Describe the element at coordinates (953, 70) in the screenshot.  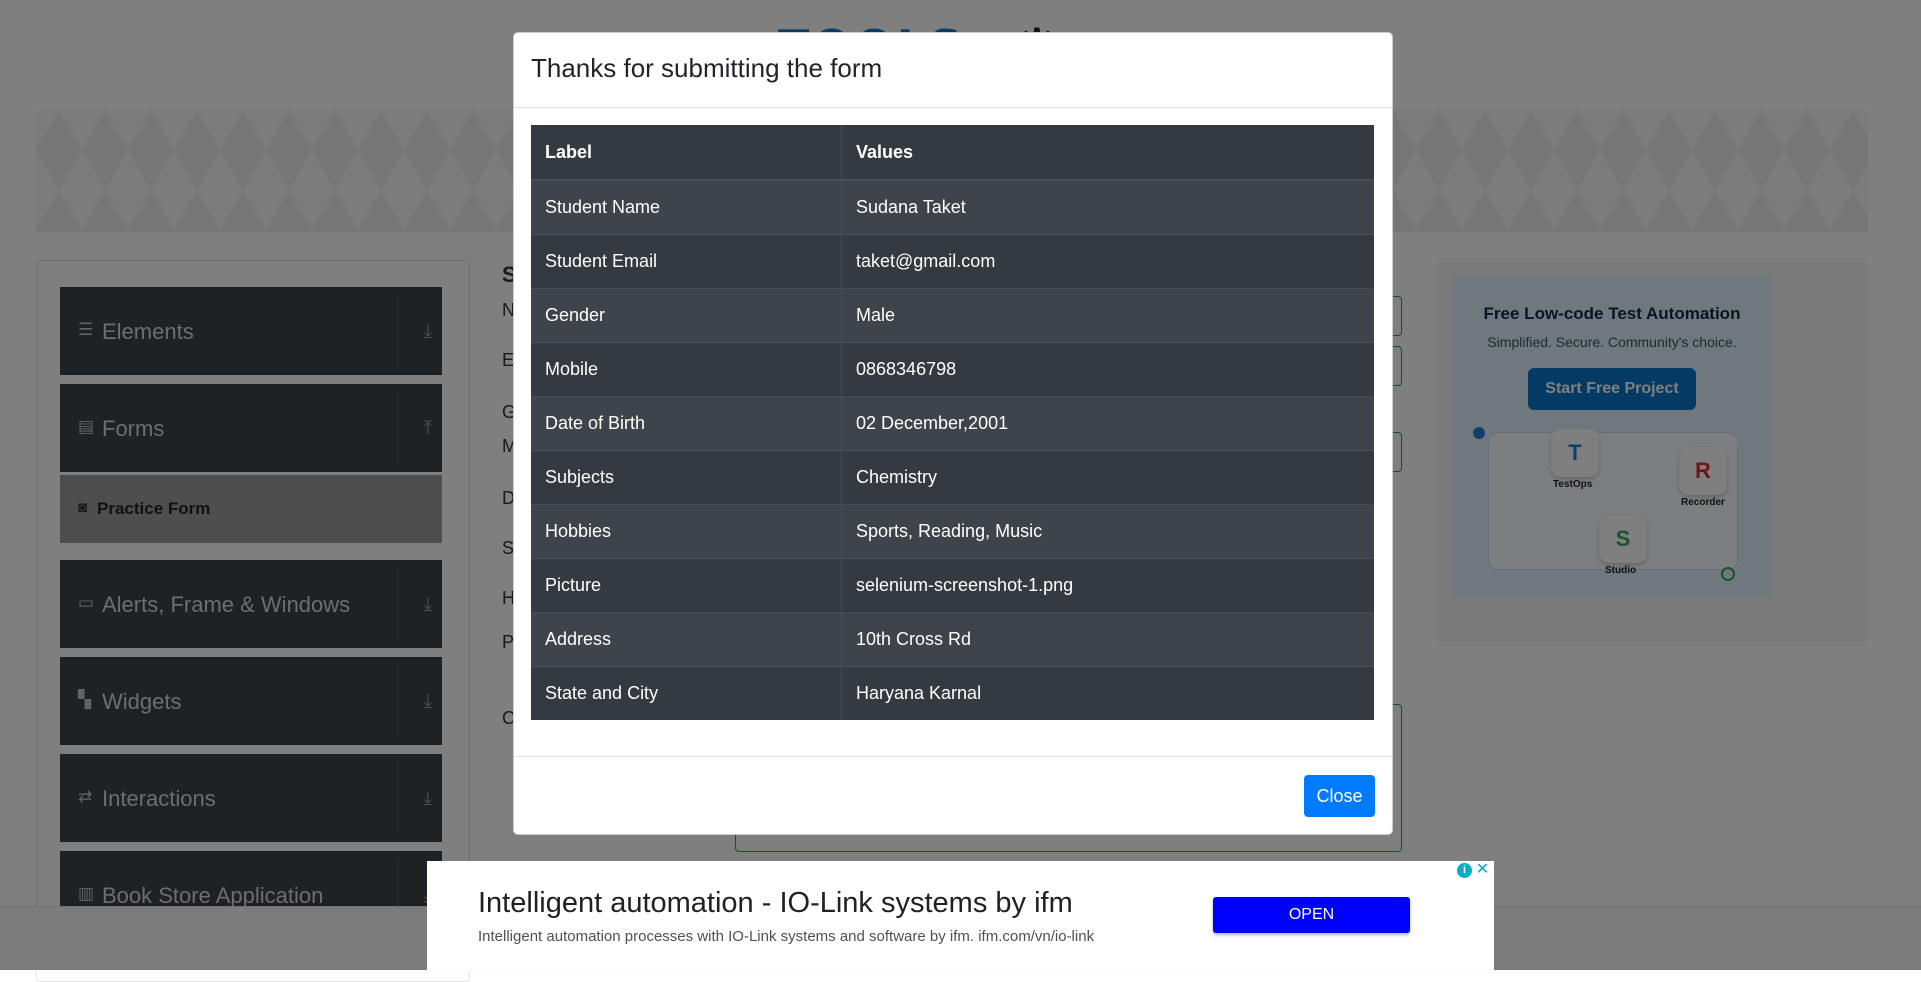
I see `modal-header: Thanks for submitting the form` at that location.